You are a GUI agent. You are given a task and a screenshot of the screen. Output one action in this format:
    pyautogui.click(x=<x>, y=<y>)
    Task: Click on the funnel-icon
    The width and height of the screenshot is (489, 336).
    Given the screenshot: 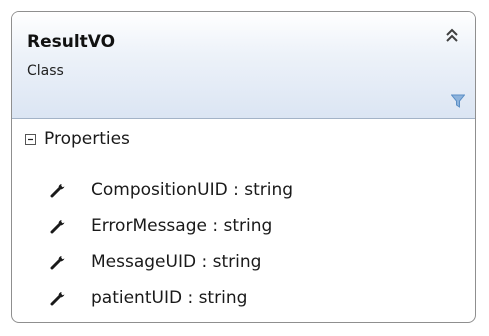 What is the action you would take?
    pyautogui.click(x=458, y=101)
    